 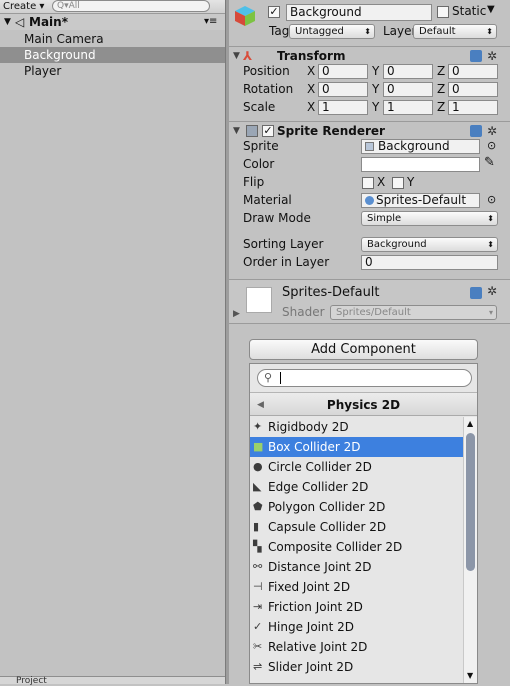 I want to click on eyedropper-icon: ✎, so click(x=489, y=162).